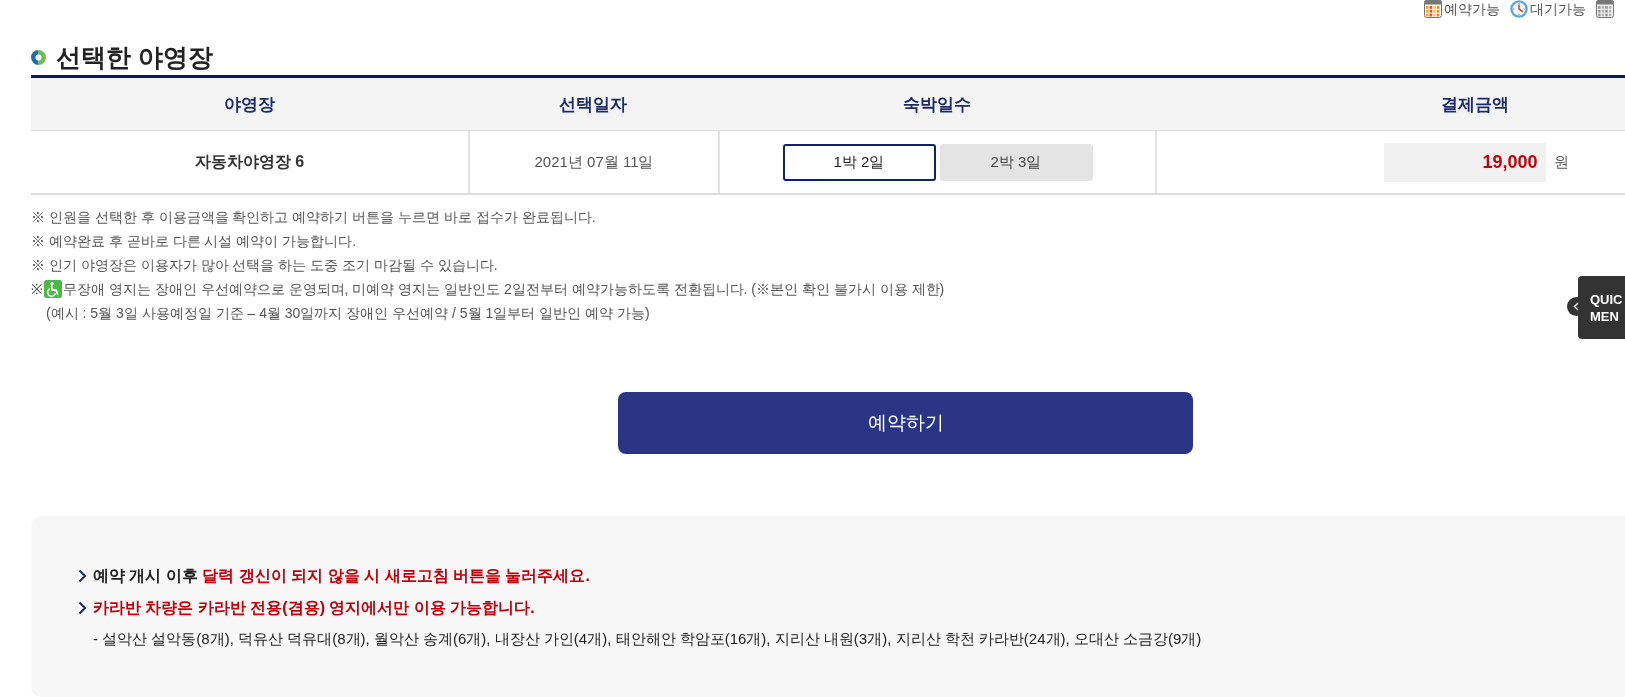 The height and width of the screenshot is (697, 1625). I want to click on note-text: ※ 인기 야영장은 이용자가 많아 선택을 하는 도중 조기 마감될 수 있습니다., so click(264, 265).